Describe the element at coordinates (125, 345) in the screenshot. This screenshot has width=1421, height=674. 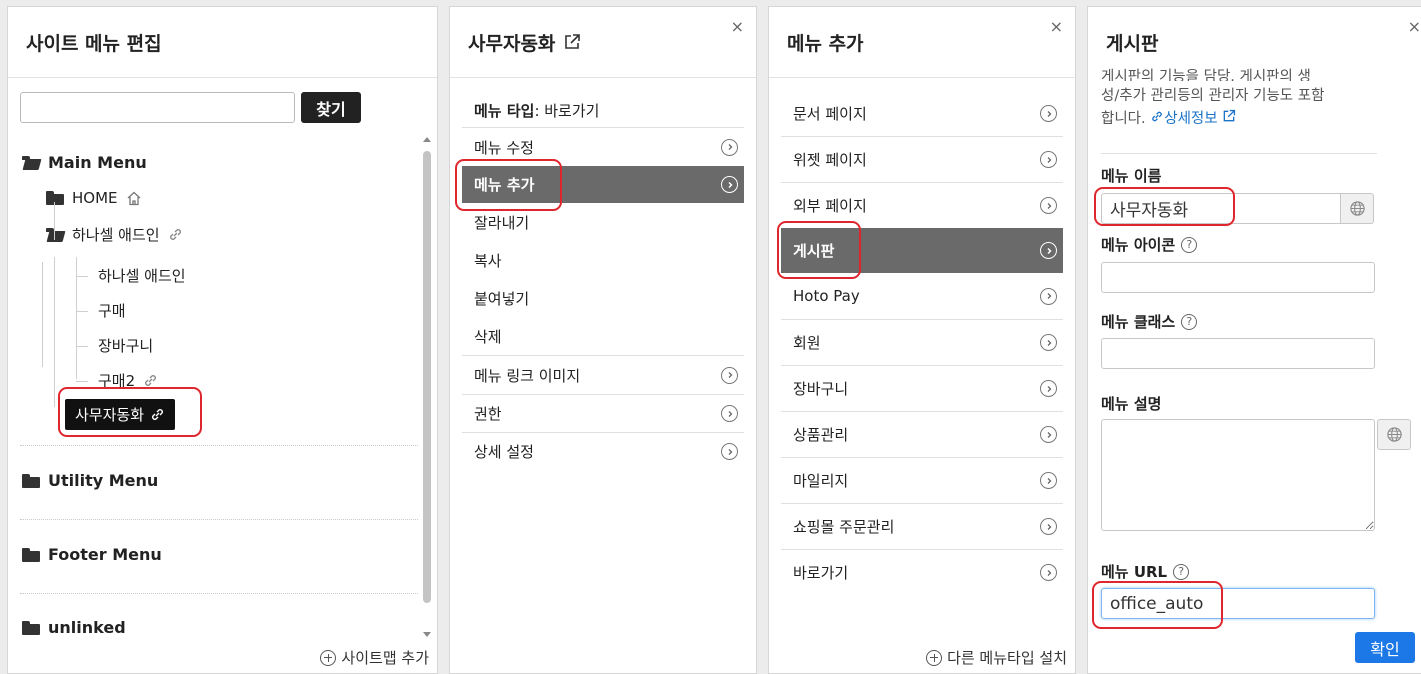
I see `tree-node-cart: 장바구니` at that location.